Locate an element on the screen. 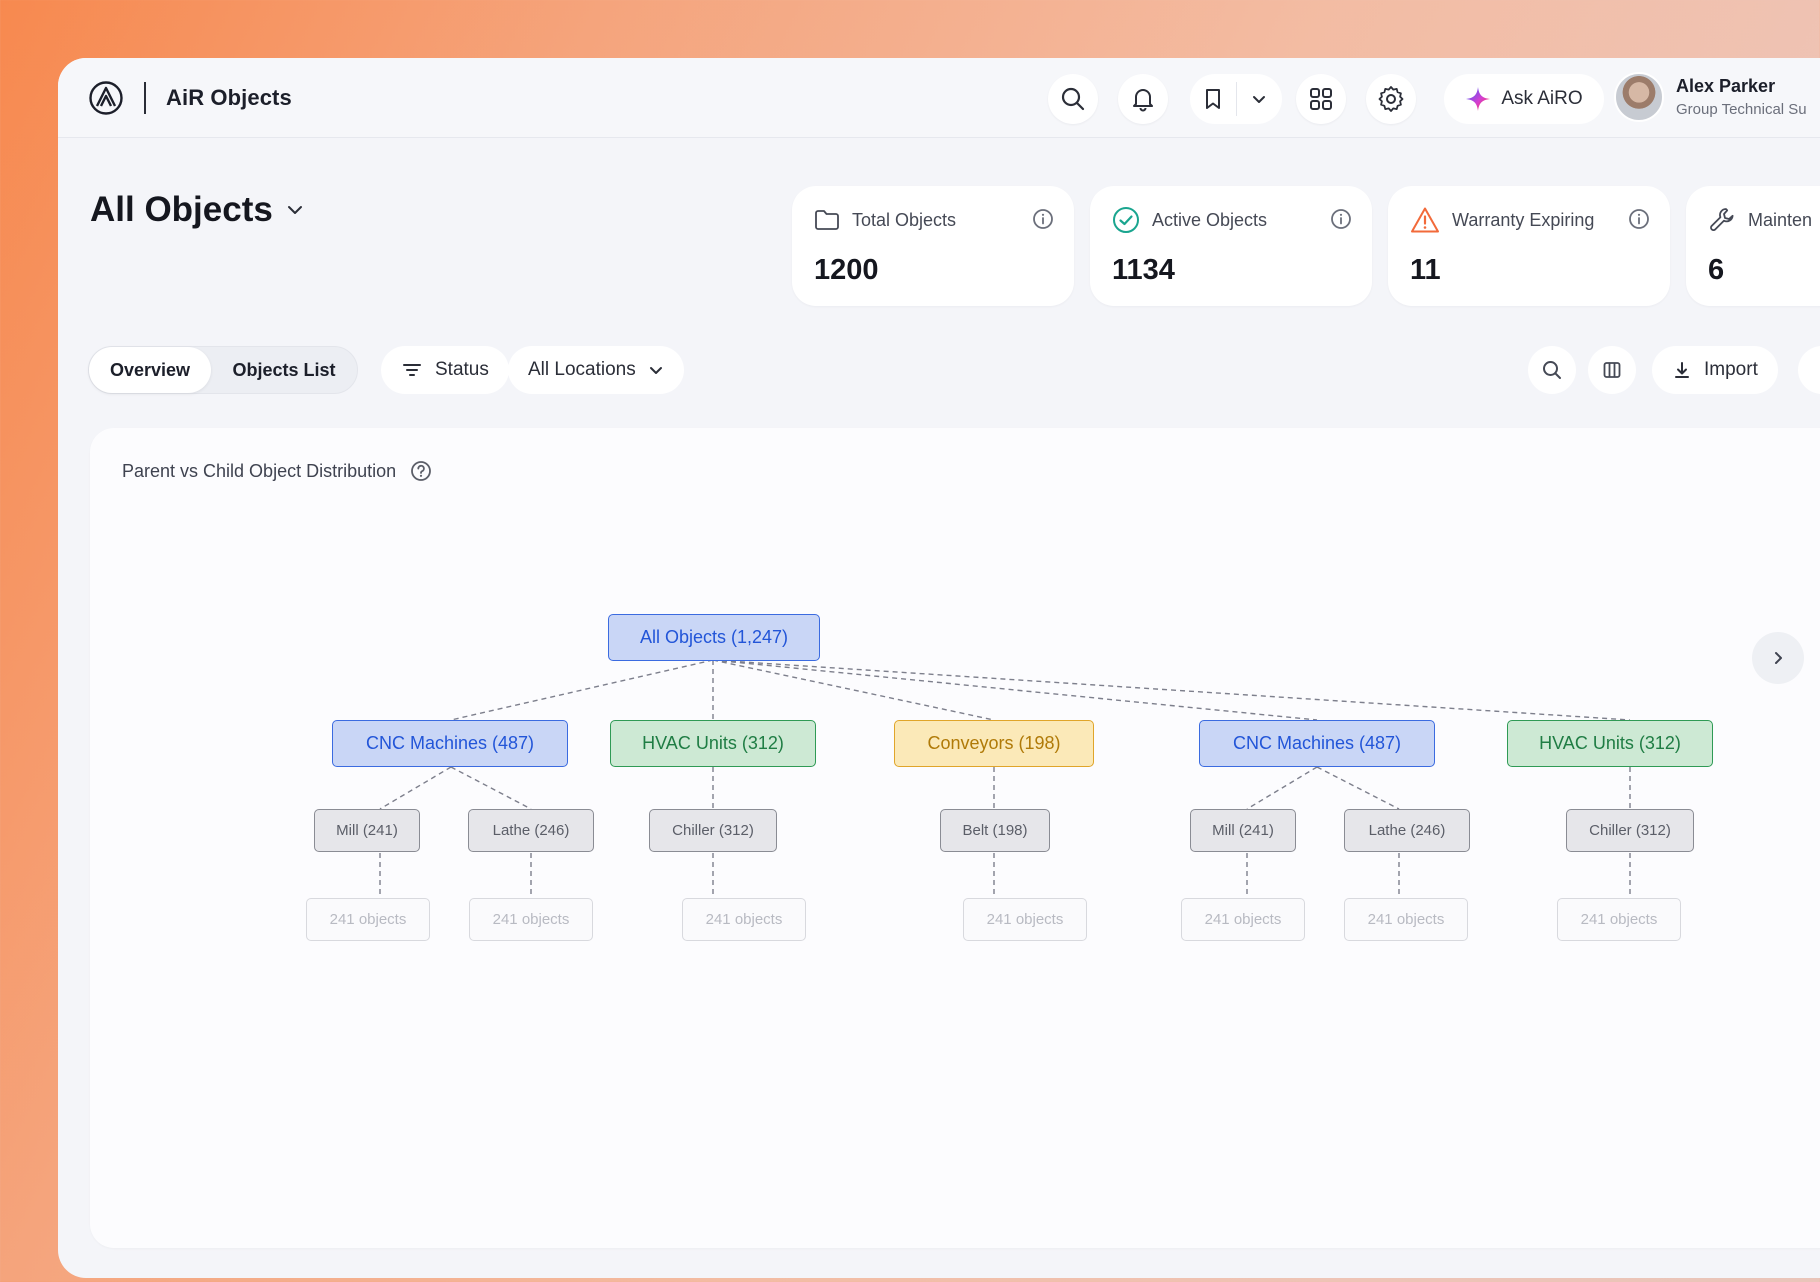  check-circle-icon is located at coordinates (1126, 220).